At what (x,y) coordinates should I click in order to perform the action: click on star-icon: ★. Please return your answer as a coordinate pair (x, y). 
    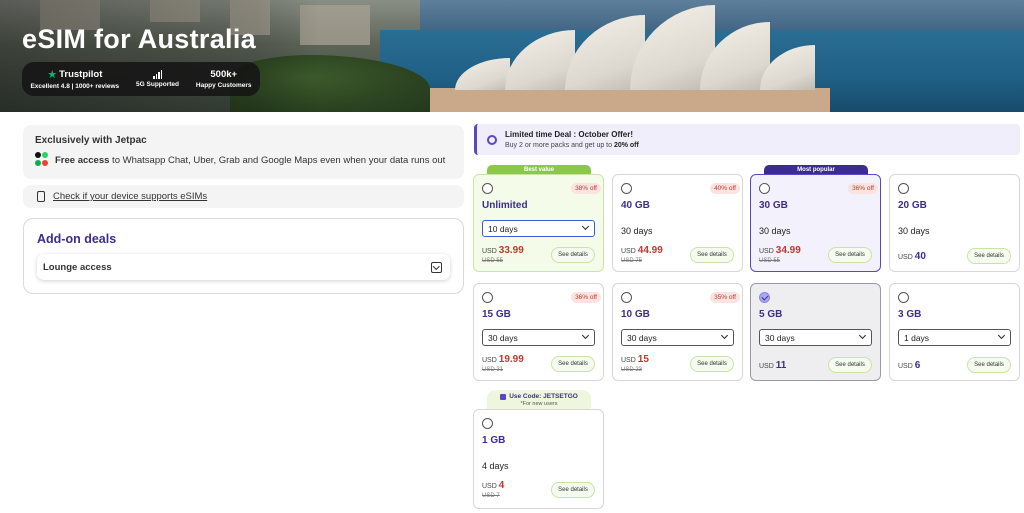
    Looking at the image, I should click on (52, 75).